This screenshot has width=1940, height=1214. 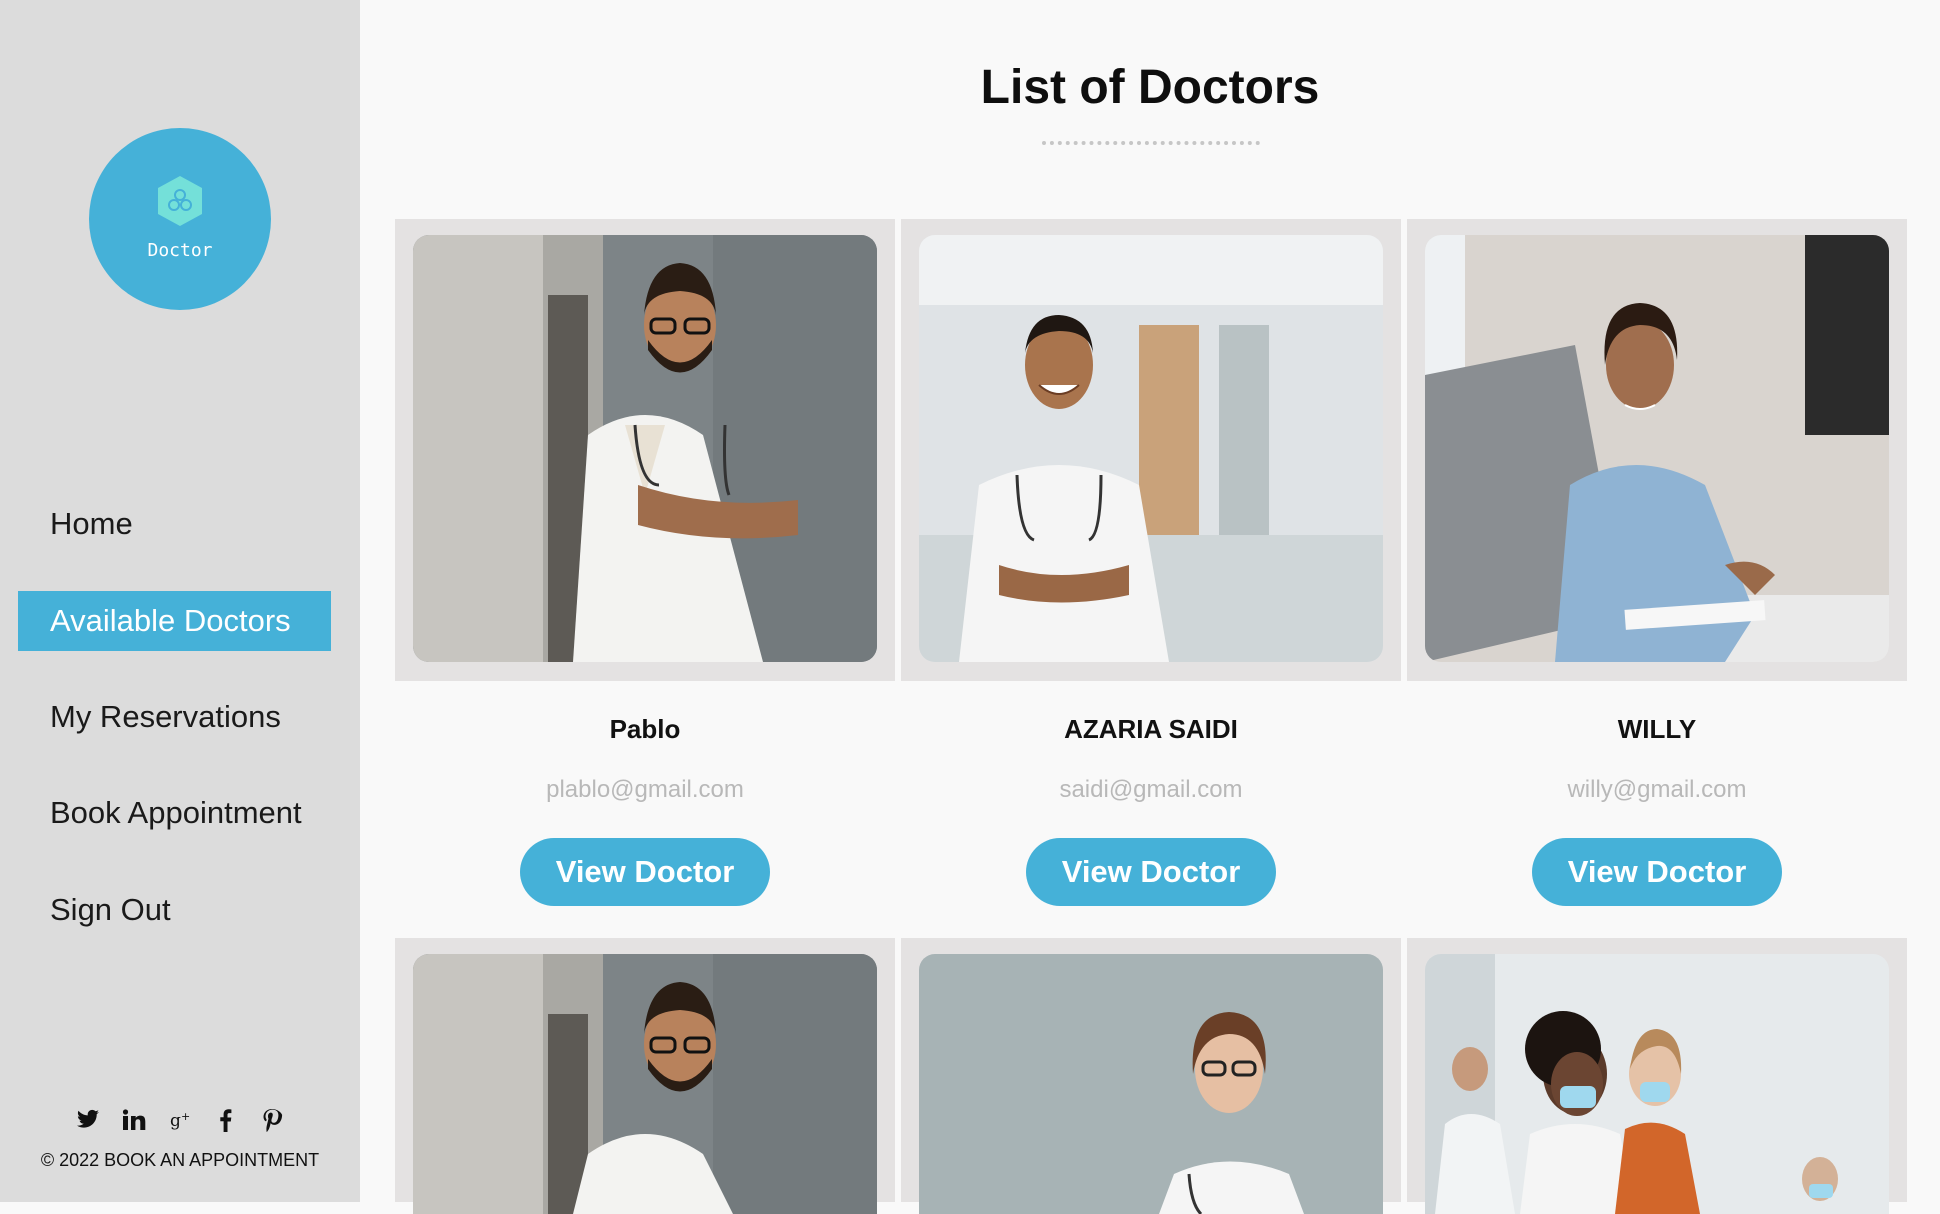 I want to click on pinterest-icon, so click(x=272, y=1120).